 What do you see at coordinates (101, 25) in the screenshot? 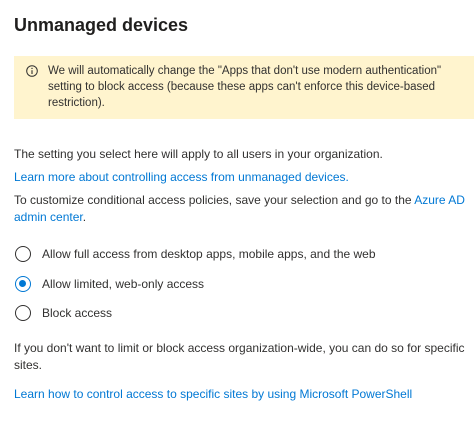
I see `page-title: Unmanaged devices` at bounding box center [101, 25].